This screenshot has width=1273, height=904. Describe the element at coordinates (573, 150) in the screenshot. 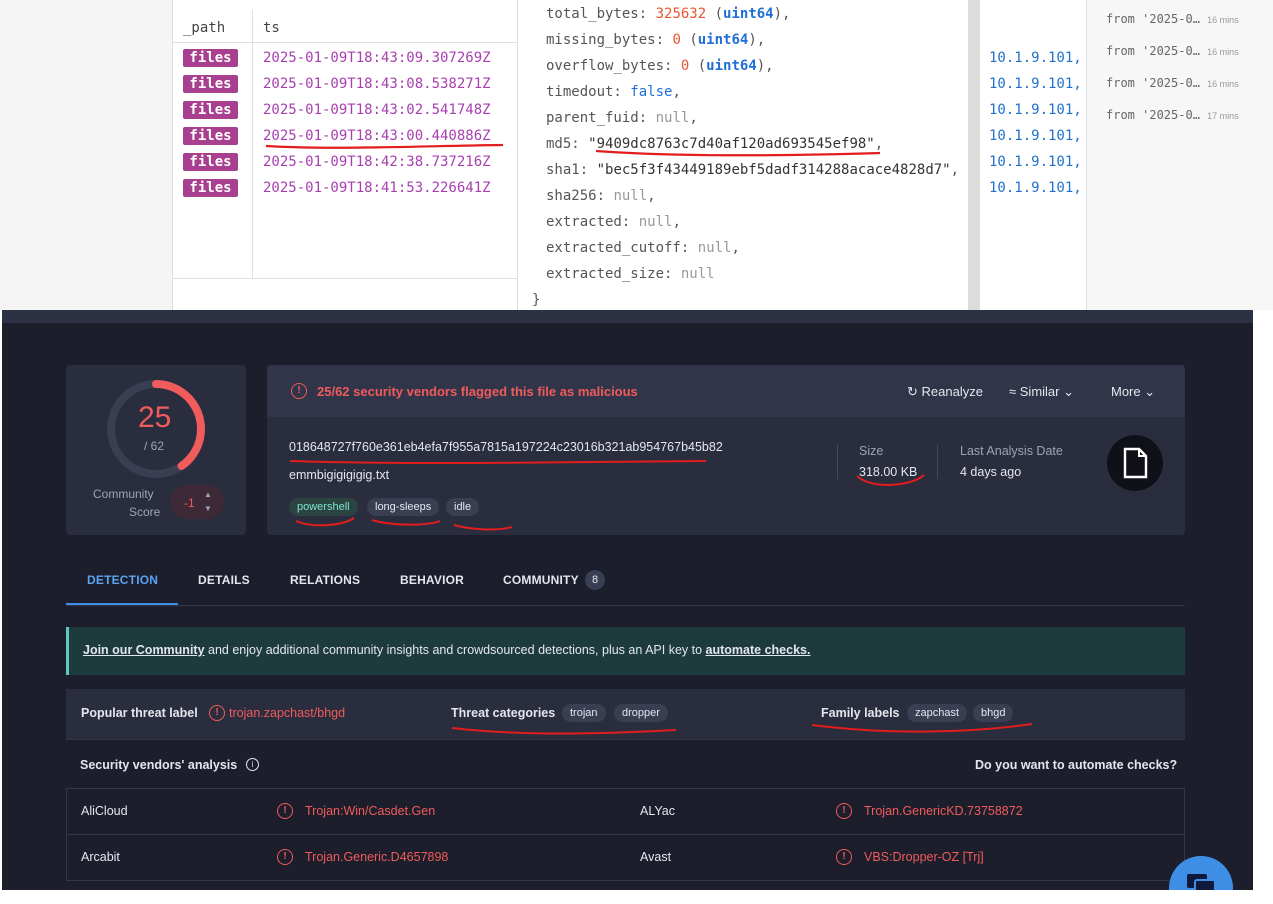

I see `annotation-marks-top` at that location.